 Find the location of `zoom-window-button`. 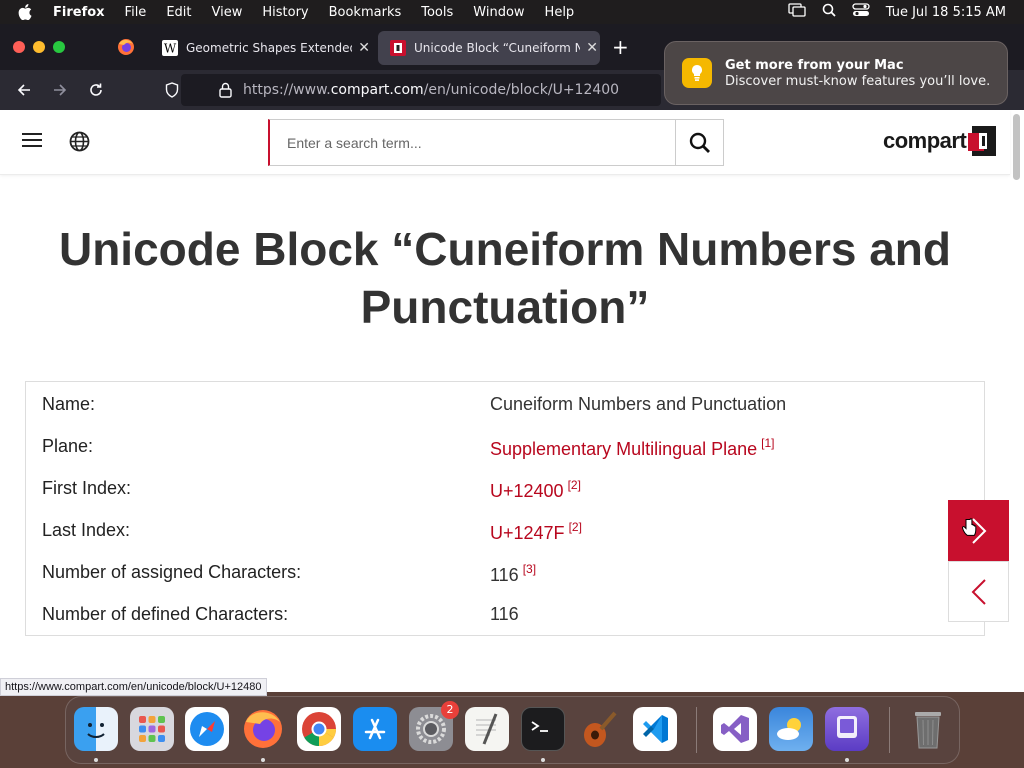

zoom-window-button is located at coordinates (59, 47).